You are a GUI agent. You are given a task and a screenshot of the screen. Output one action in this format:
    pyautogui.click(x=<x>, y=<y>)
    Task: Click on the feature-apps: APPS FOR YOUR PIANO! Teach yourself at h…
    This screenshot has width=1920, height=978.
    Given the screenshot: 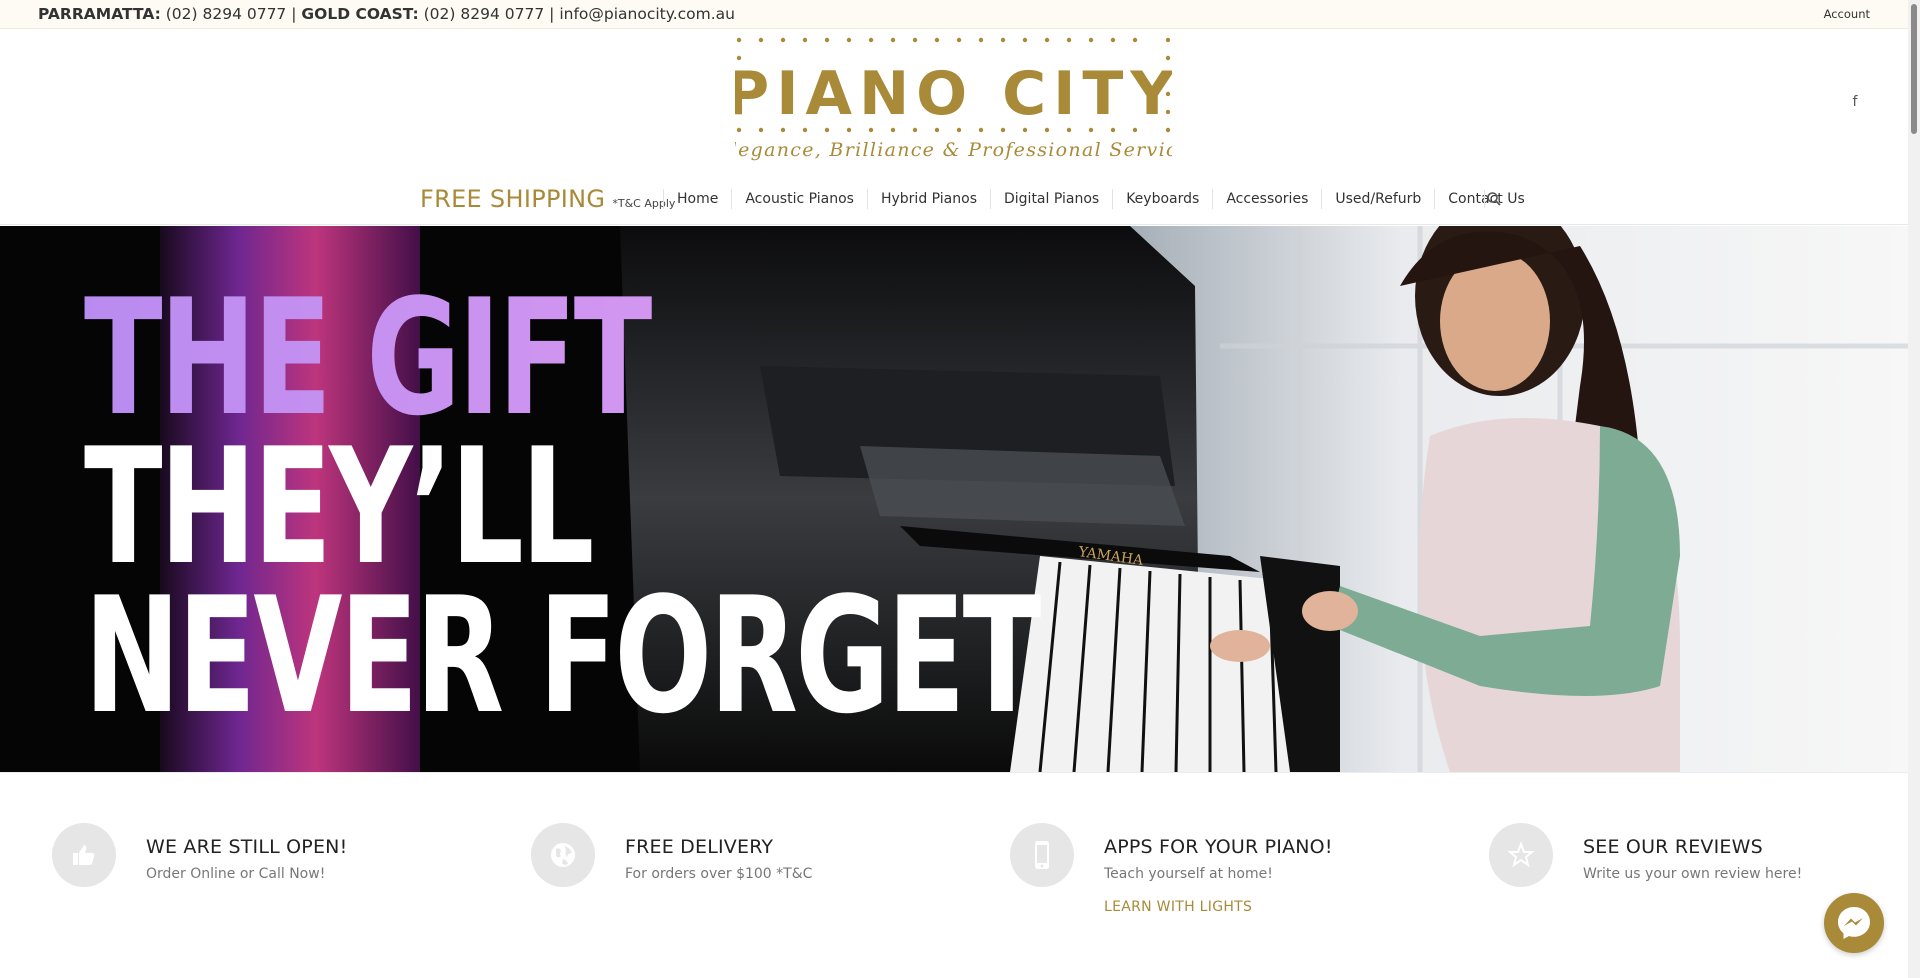 What is the action you would take?
    pyautogui.click(x=1240, y=878)
    